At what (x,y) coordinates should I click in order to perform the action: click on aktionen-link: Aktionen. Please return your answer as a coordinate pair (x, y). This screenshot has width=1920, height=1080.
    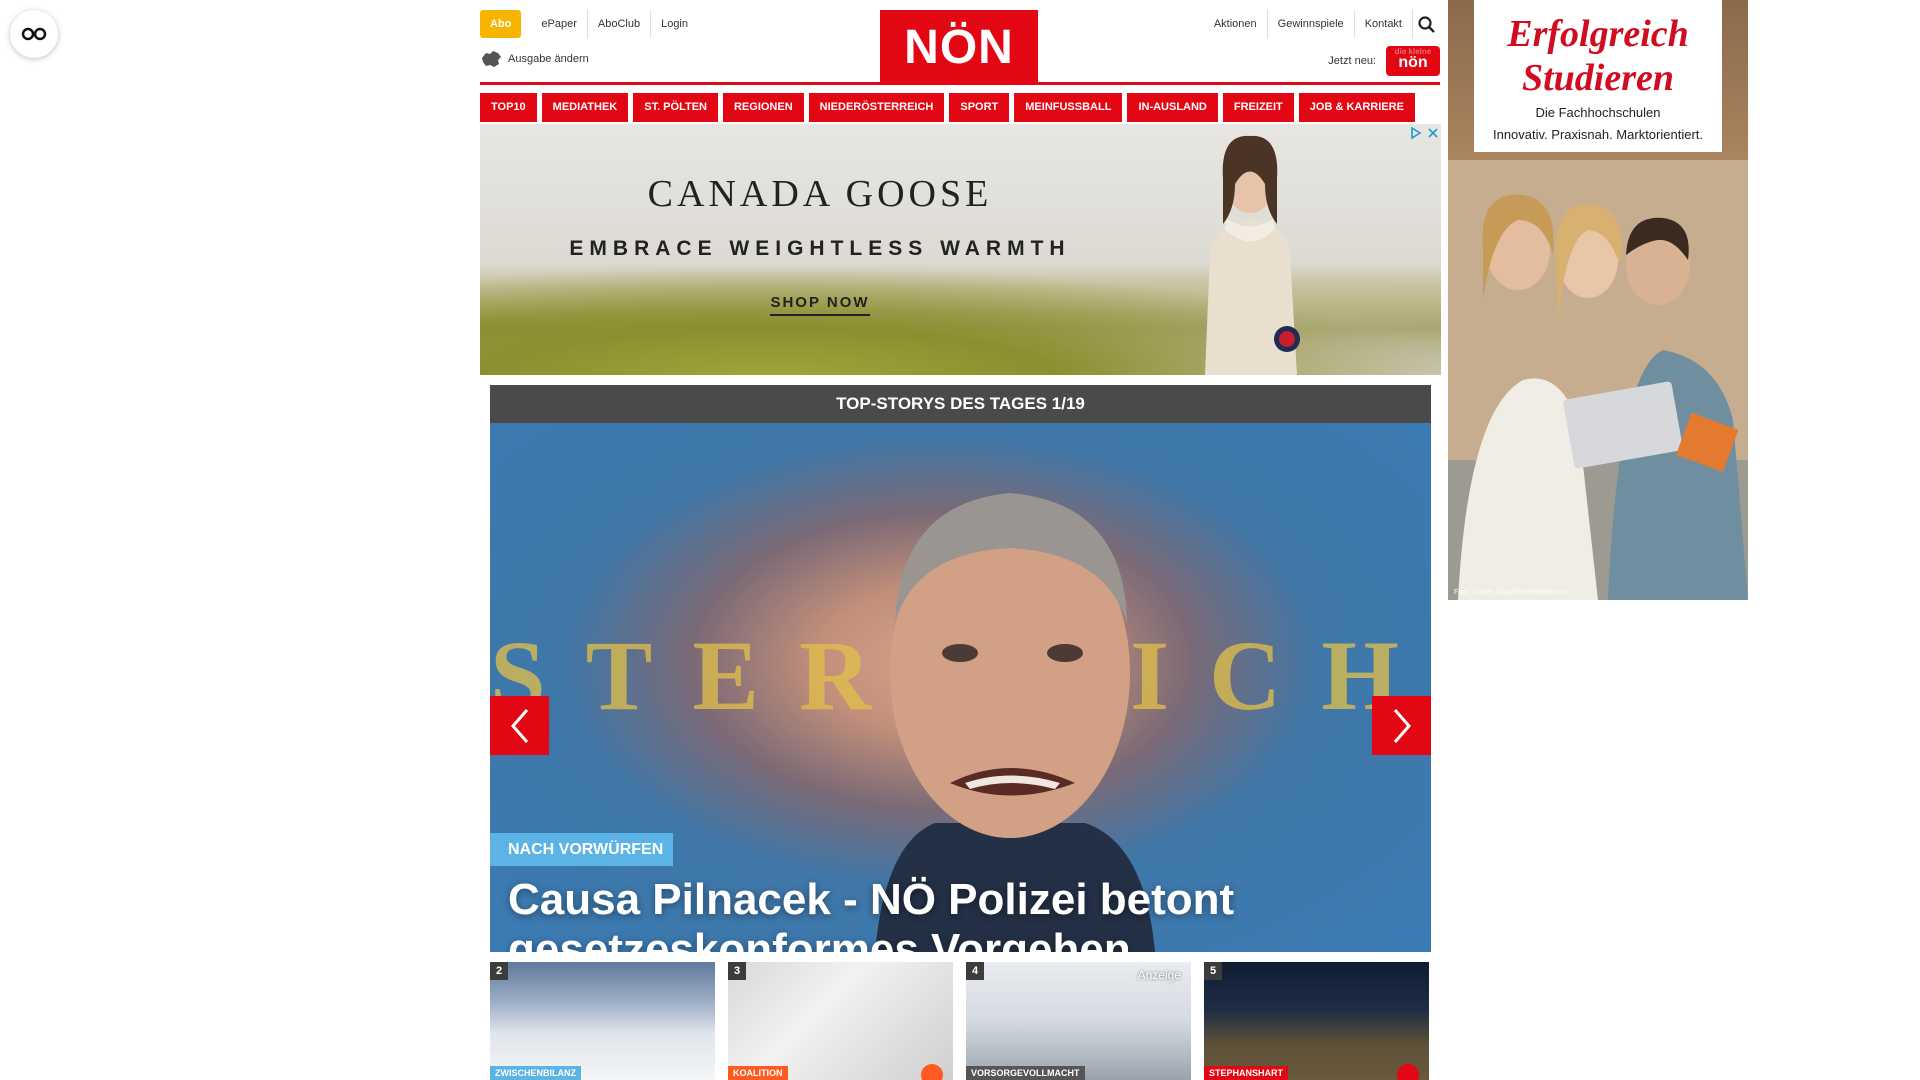
    Looking at the image, I should click on (1235, 24).